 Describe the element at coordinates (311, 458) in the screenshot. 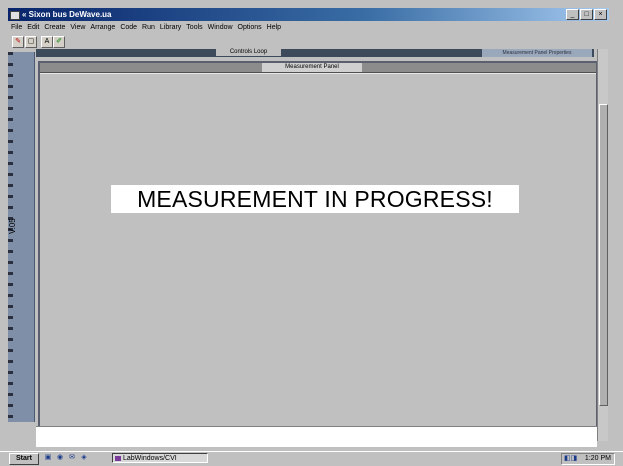

I see `taskbar: Start ▣ ◉ ✉ ◈ LabWindows/CVI ◧◨ 1:20 PM` at that location.